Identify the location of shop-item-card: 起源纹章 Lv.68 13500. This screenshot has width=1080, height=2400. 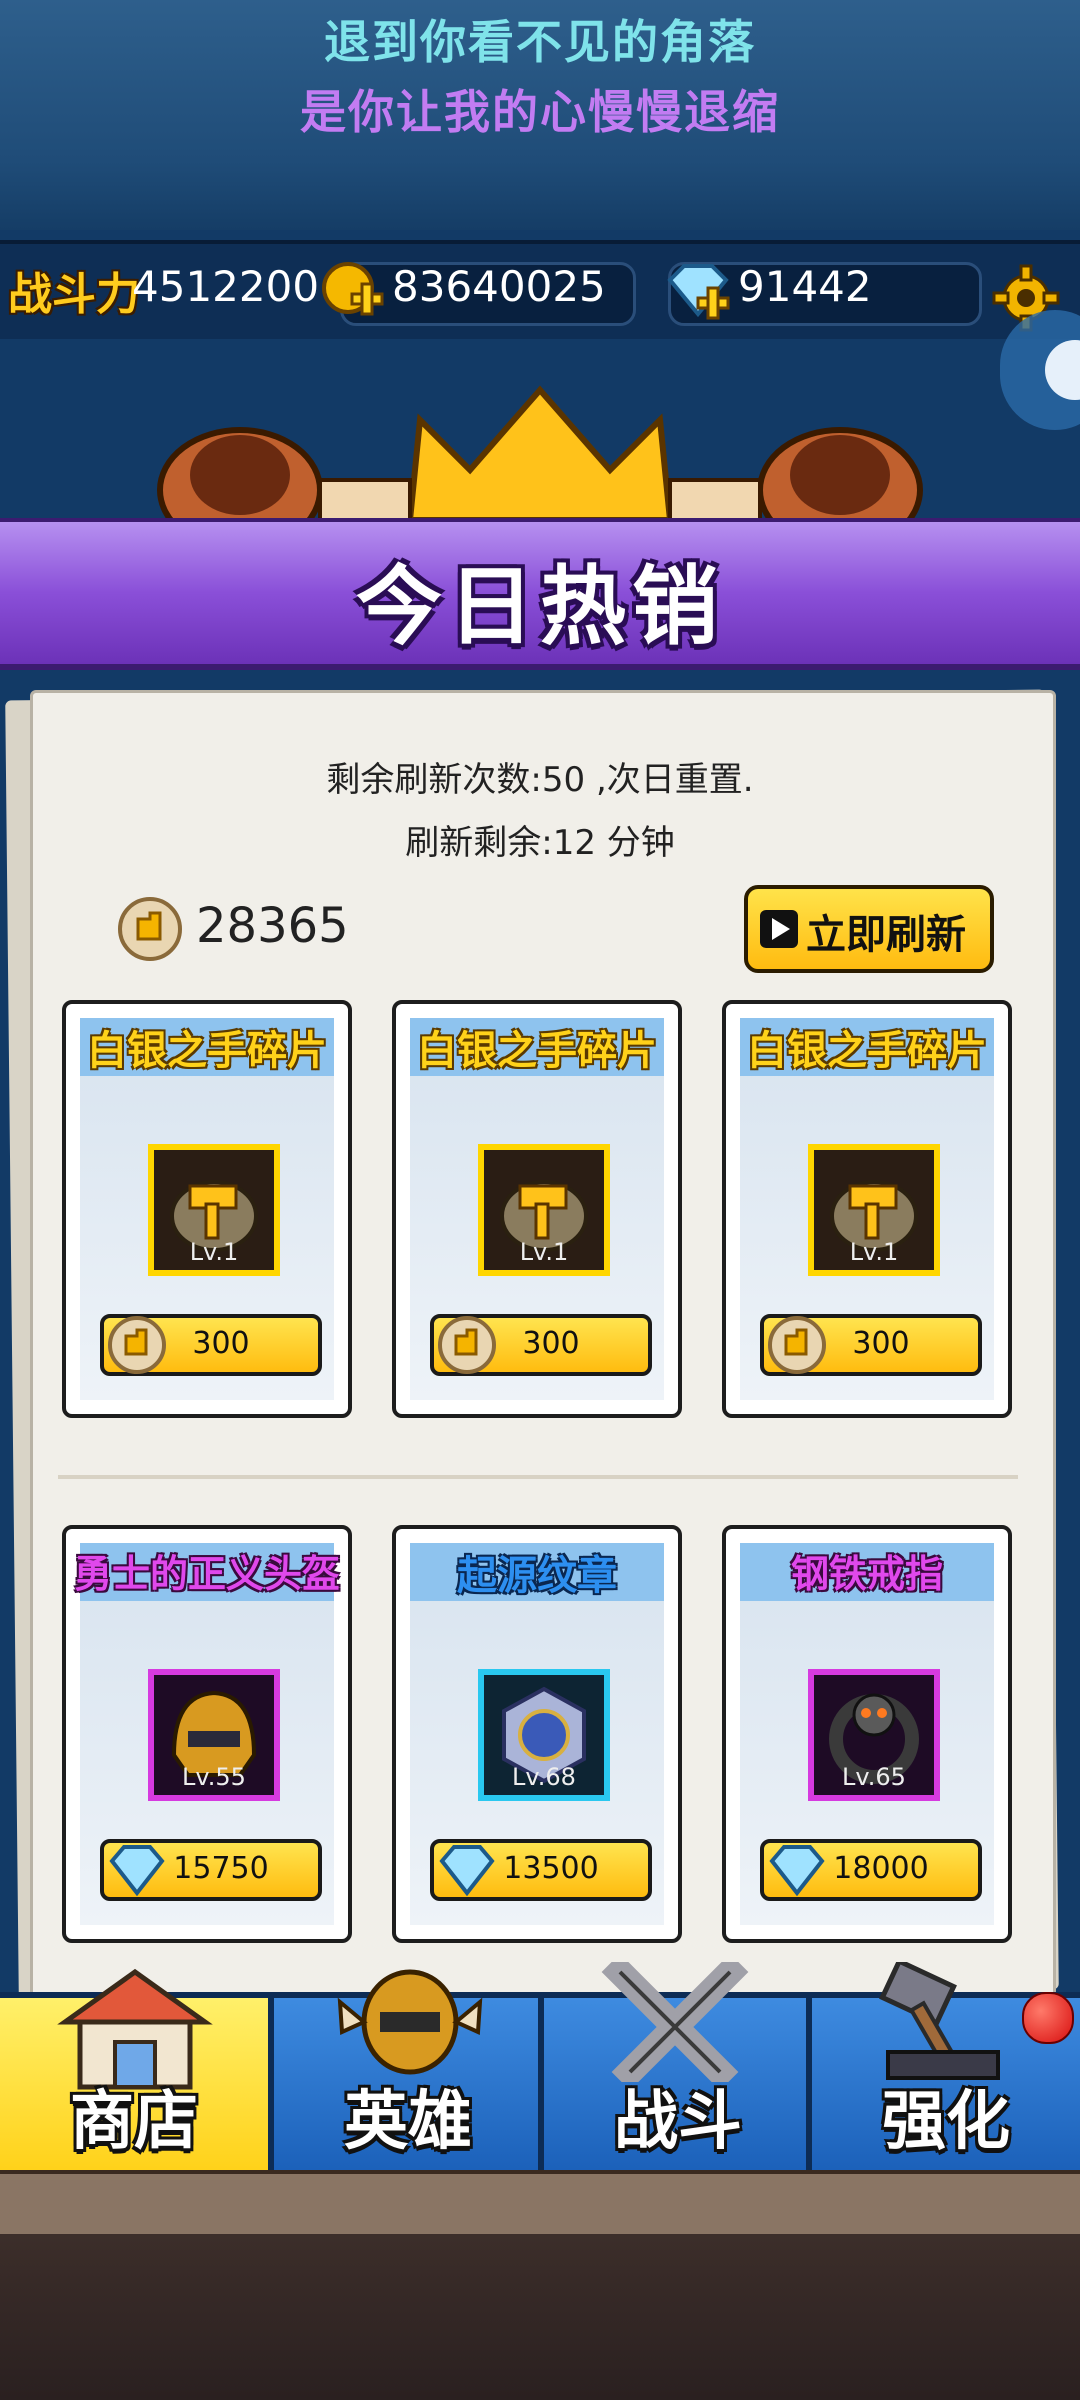
(537, 1734).